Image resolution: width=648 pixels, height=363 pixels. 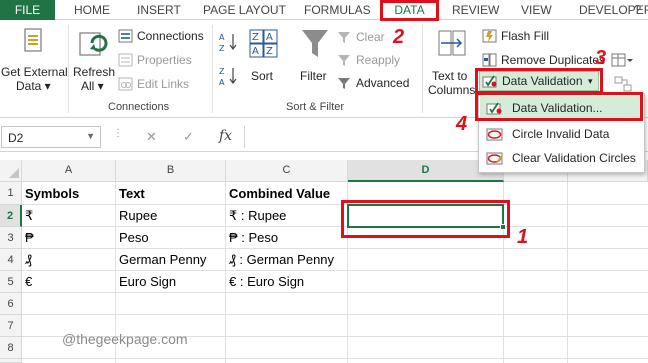 I want to click on highlight-data-validation-menu-item, so click(x=559, y=106).